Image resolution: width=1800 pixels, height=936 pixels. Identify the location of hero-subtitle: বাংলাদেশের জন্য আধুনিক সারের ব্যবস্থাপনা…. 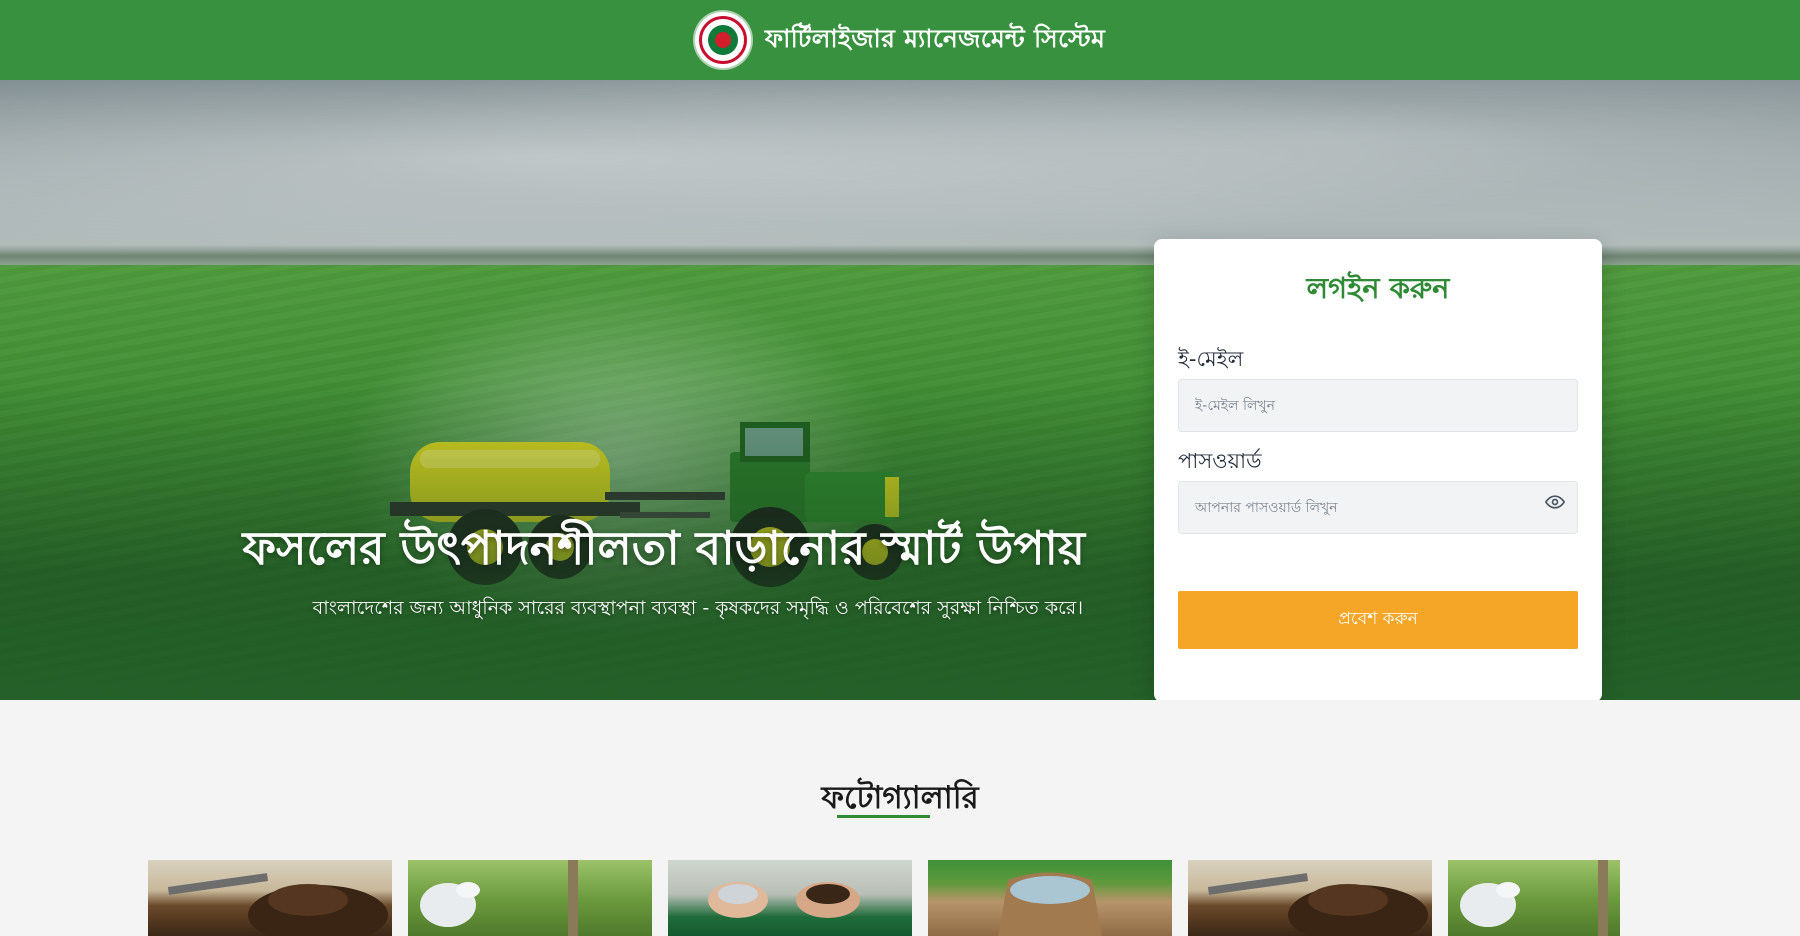
(697, 608).